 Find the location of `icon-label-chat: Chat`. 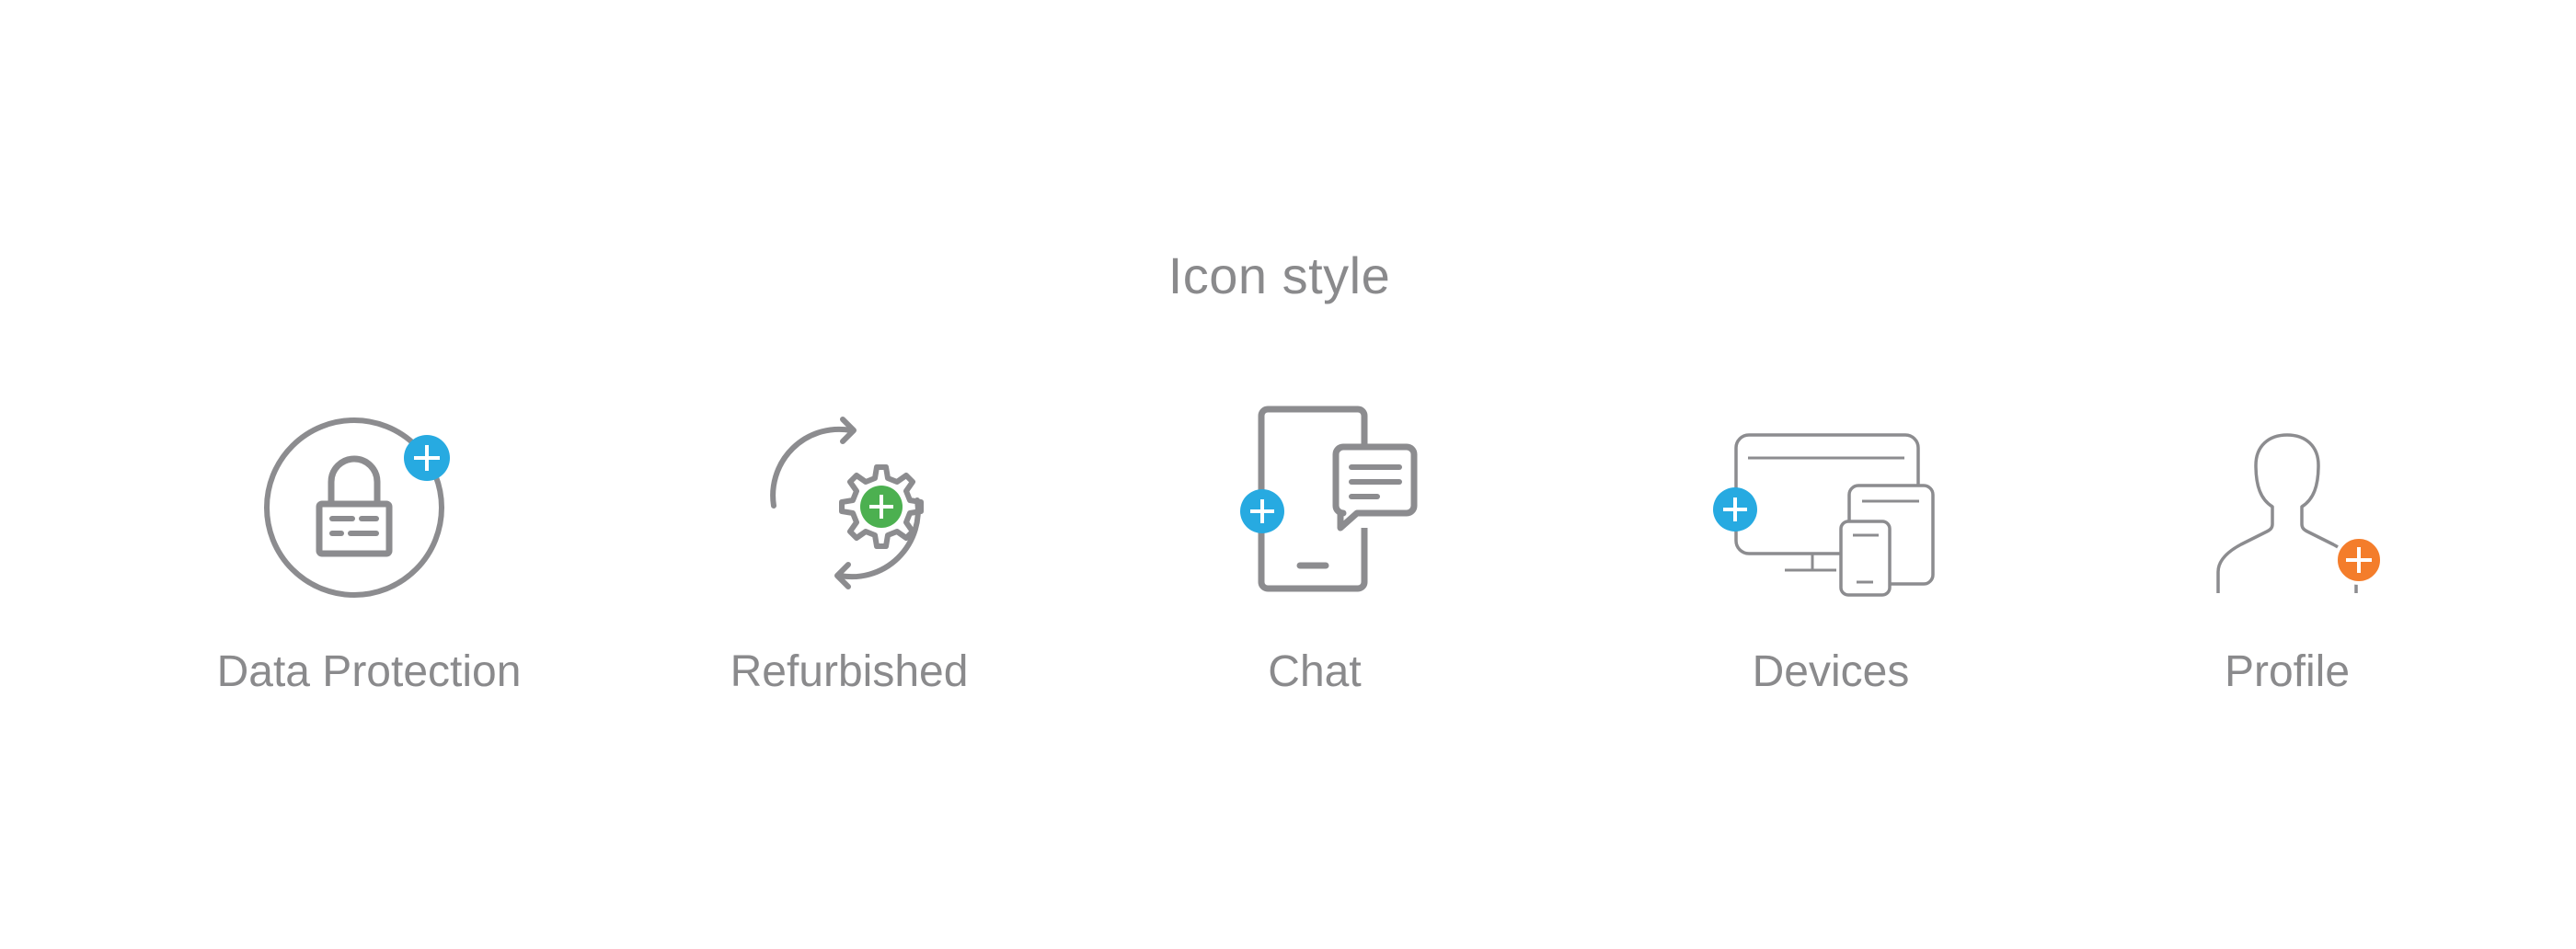

icon-label-chat: Chat is located at coordinates (1315, 671).